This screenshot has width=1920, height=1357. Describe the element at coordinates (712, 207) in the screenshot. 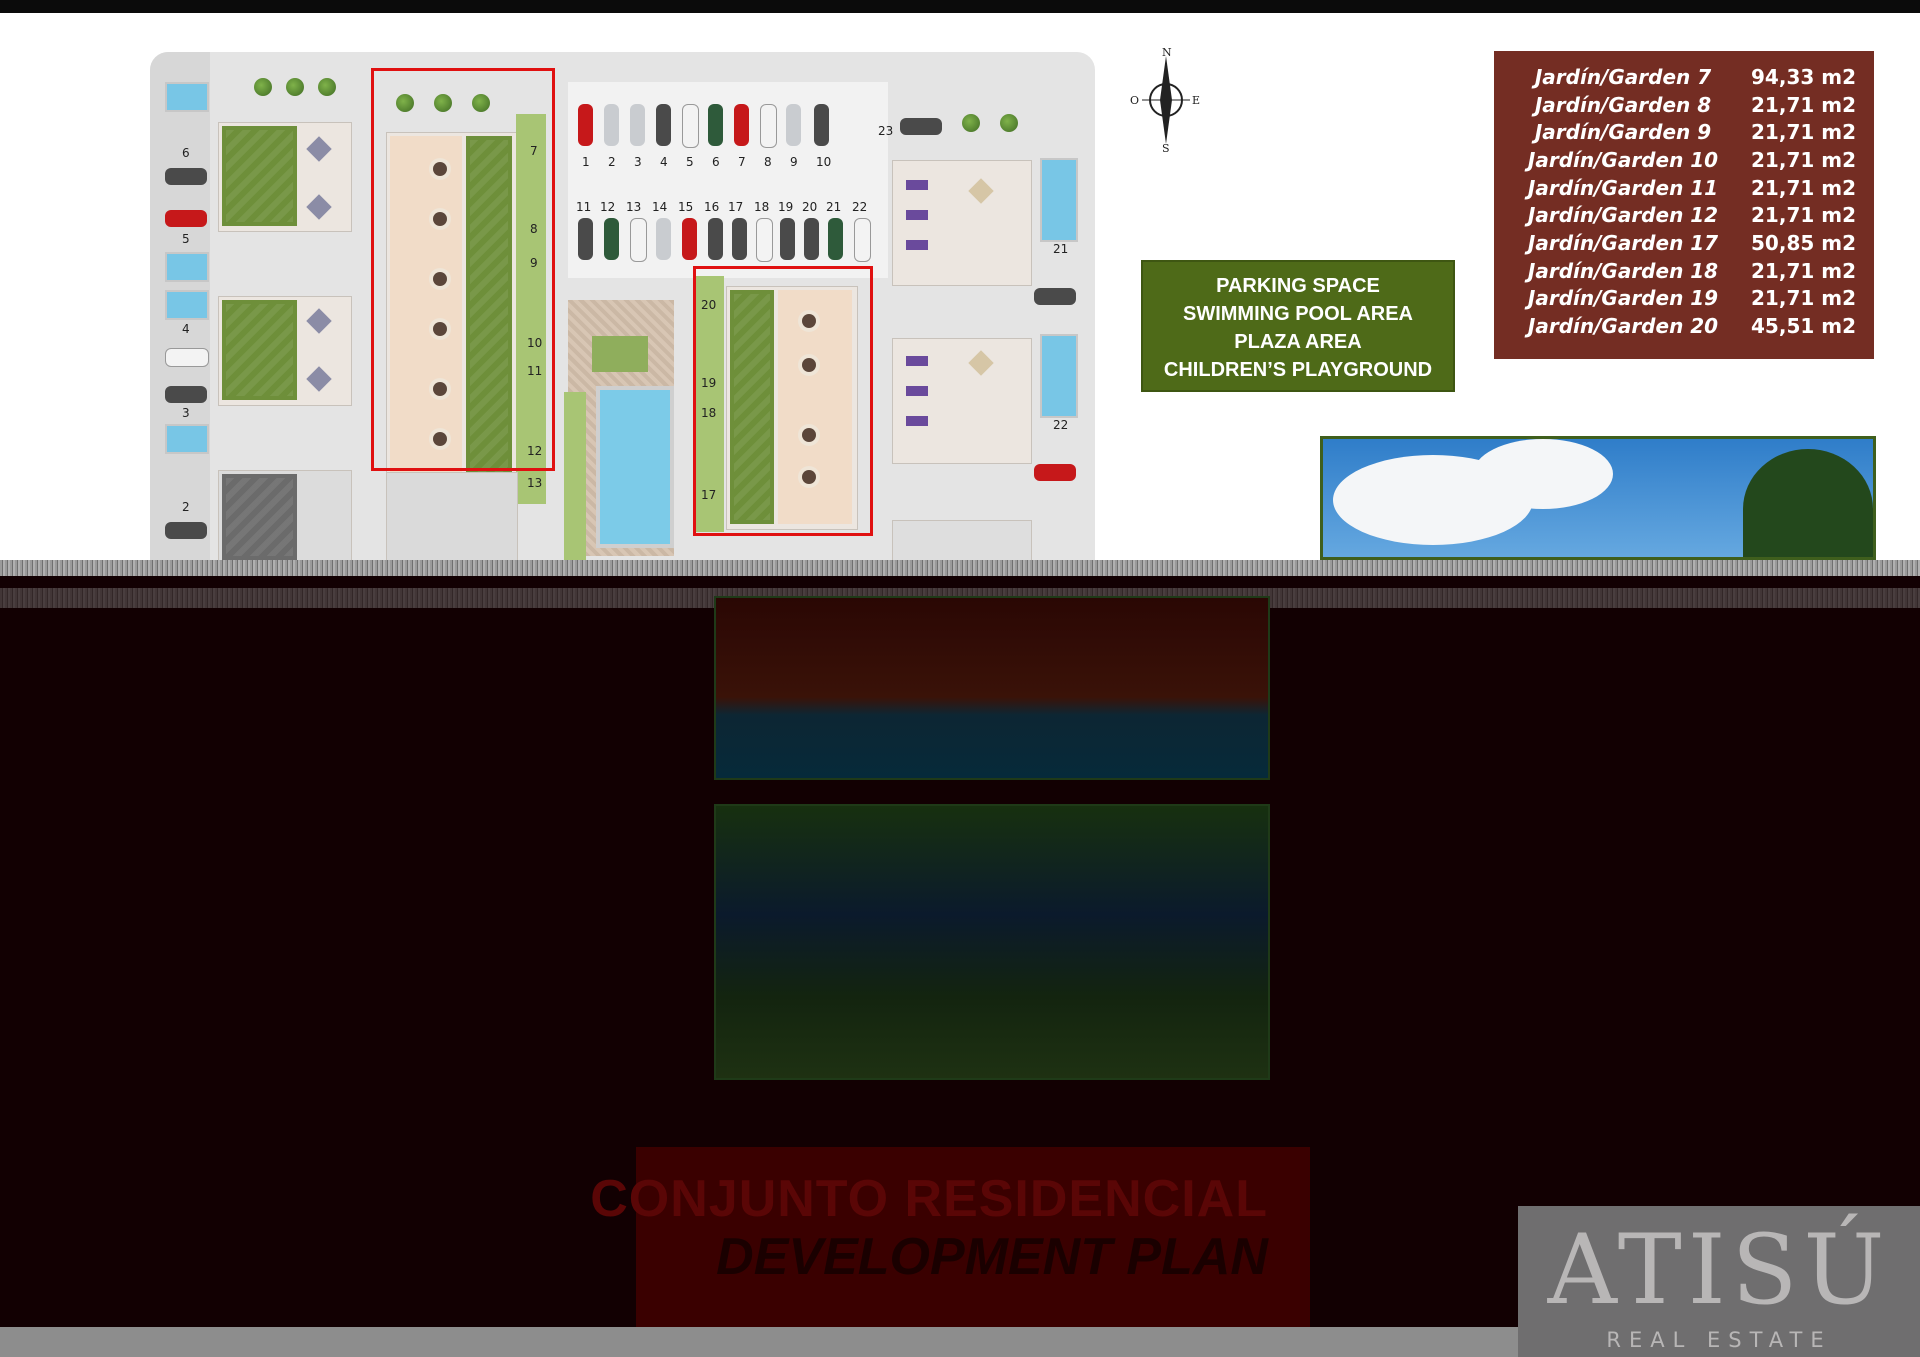

I see `space-number: 16` at that location.